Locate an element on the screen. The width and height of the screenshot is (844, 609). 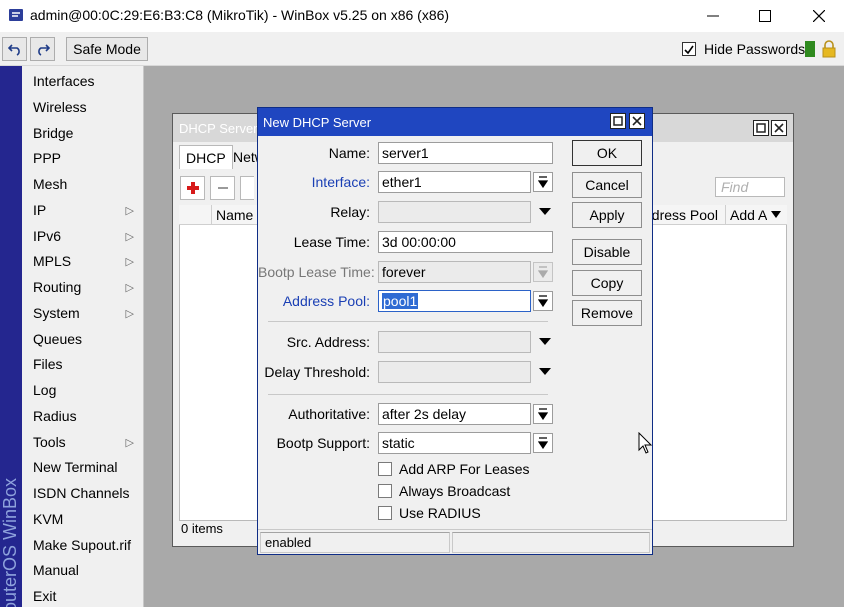
menu-item-label: MPLS is located at coordinates (52, 261).